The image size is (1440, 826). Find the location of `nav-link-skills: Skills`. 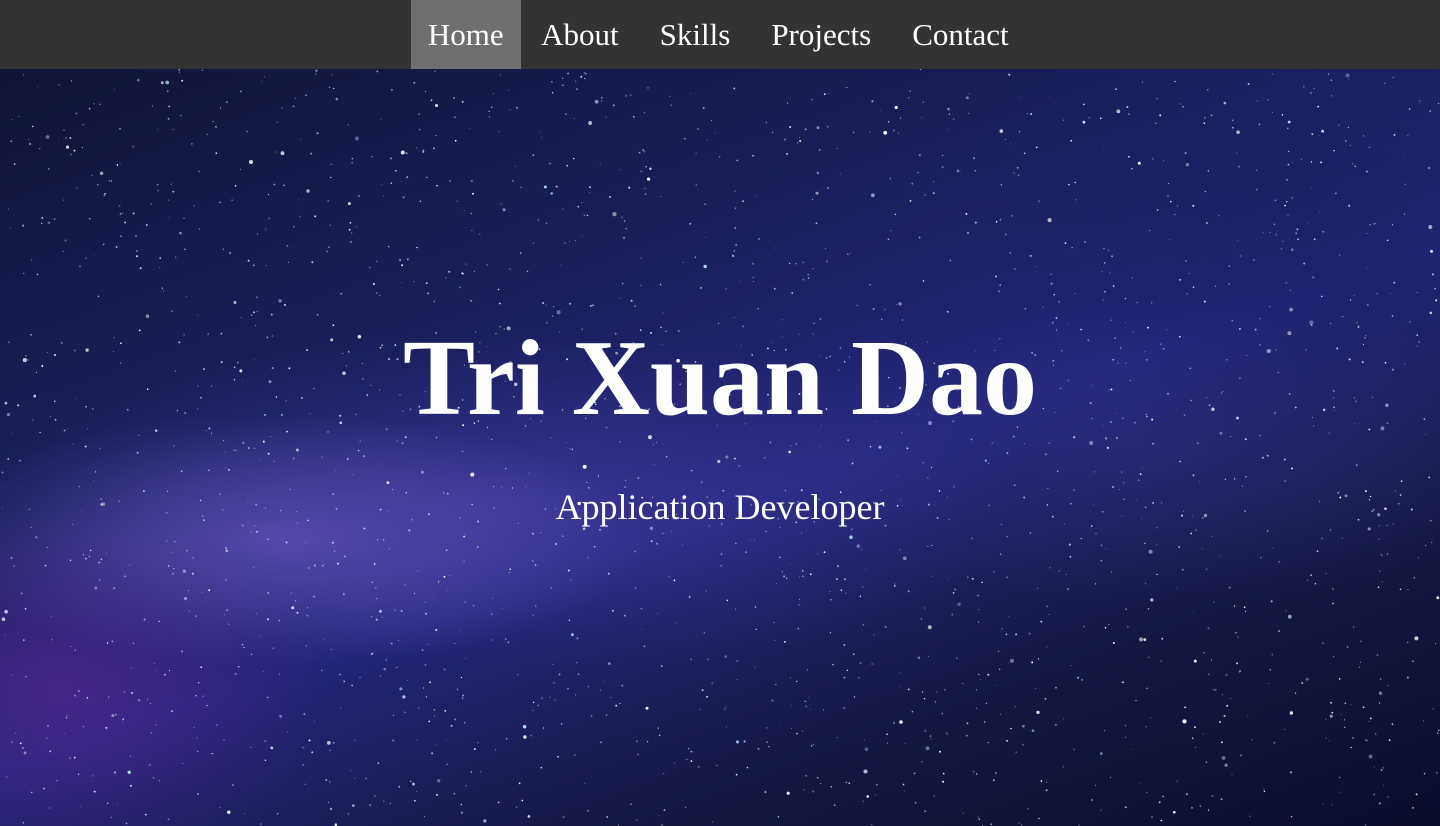

nav-link-skills: Skills is located at coordinates (695, 34).